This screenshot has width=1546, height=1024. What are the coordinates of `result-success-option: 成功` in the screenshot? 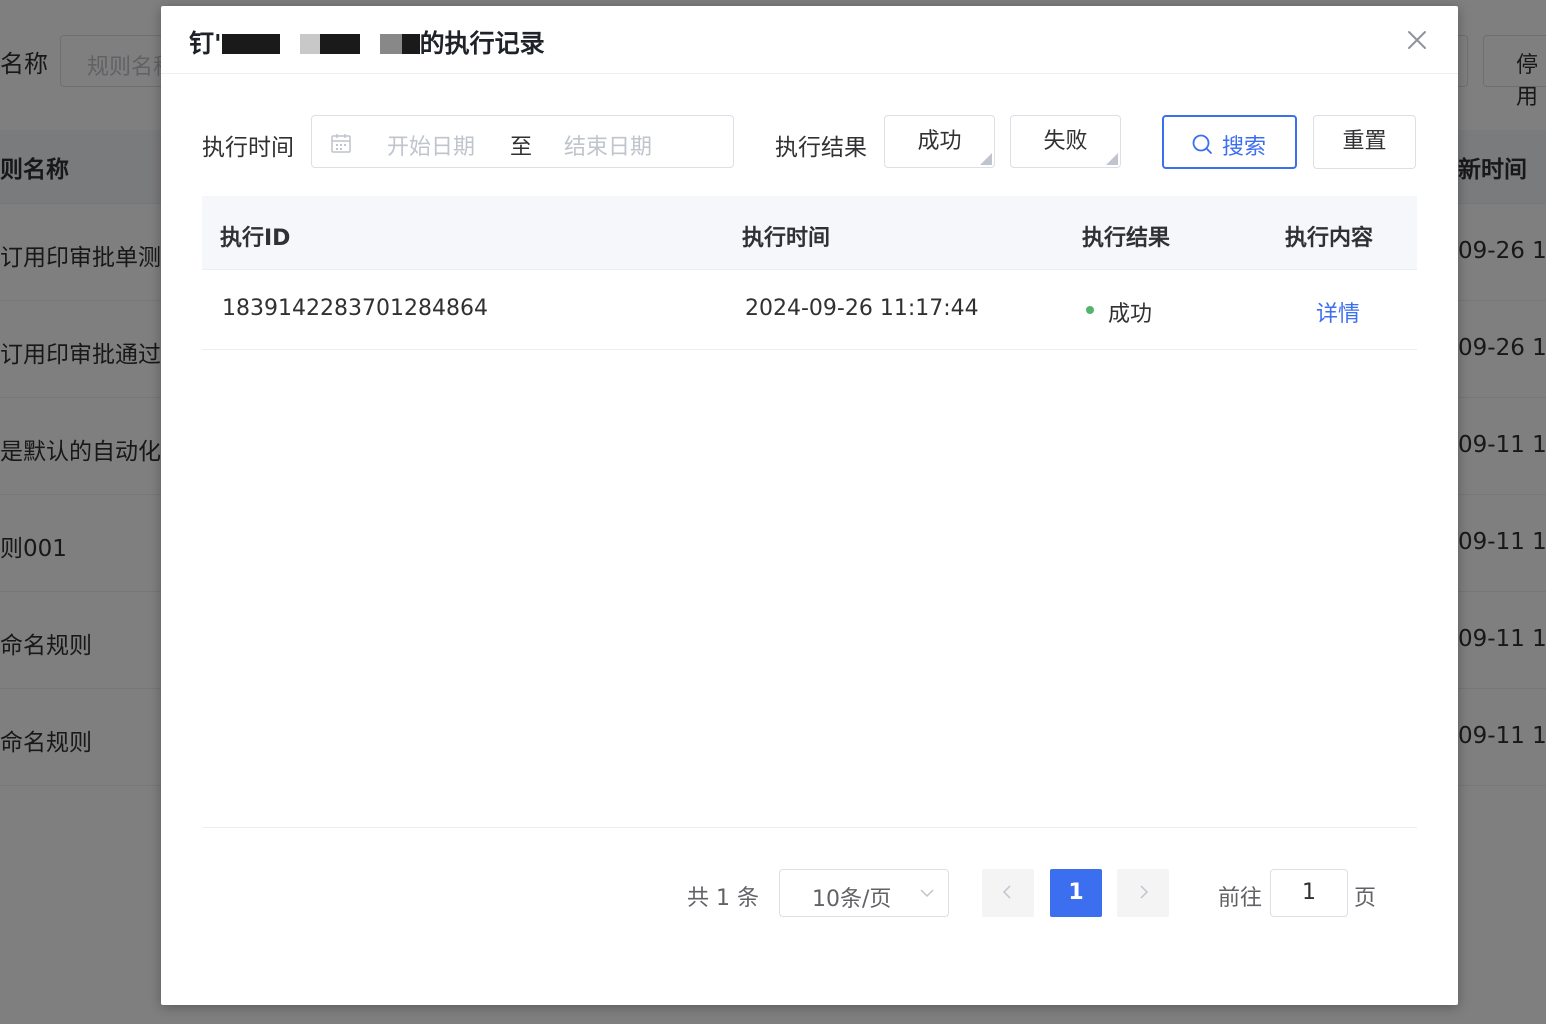 It's located at (939, 141).